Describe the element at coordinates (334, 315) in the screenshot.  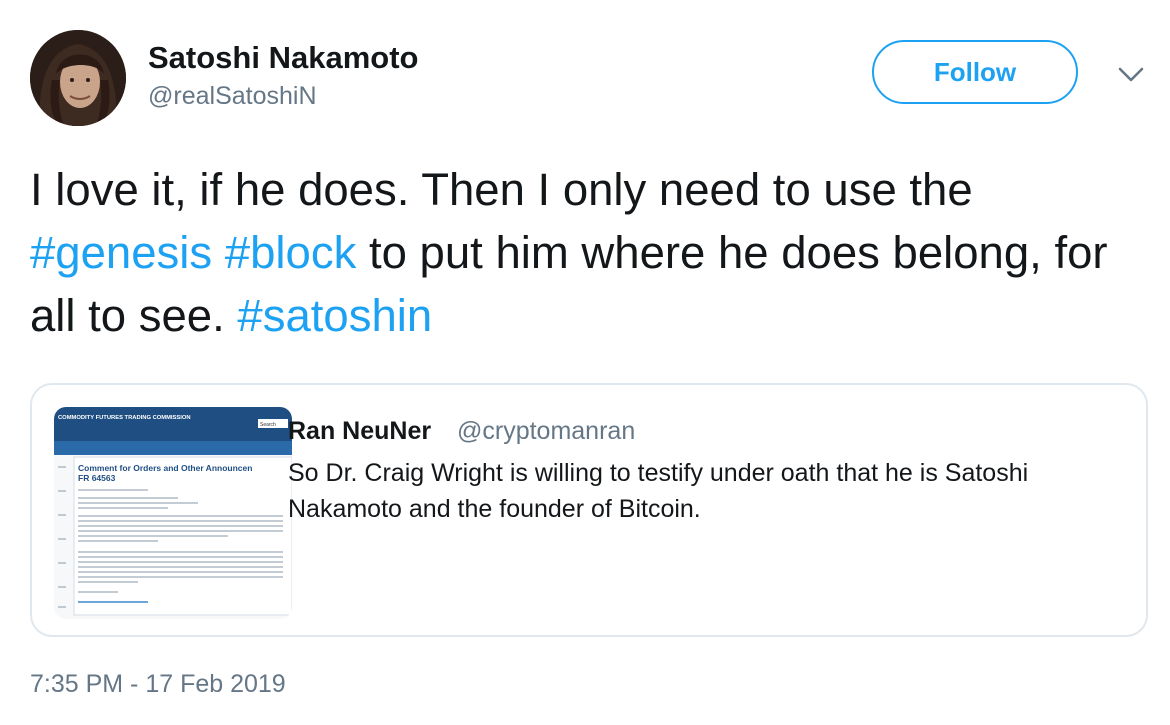
I see `hashtag-link: #satoshin` at that location.